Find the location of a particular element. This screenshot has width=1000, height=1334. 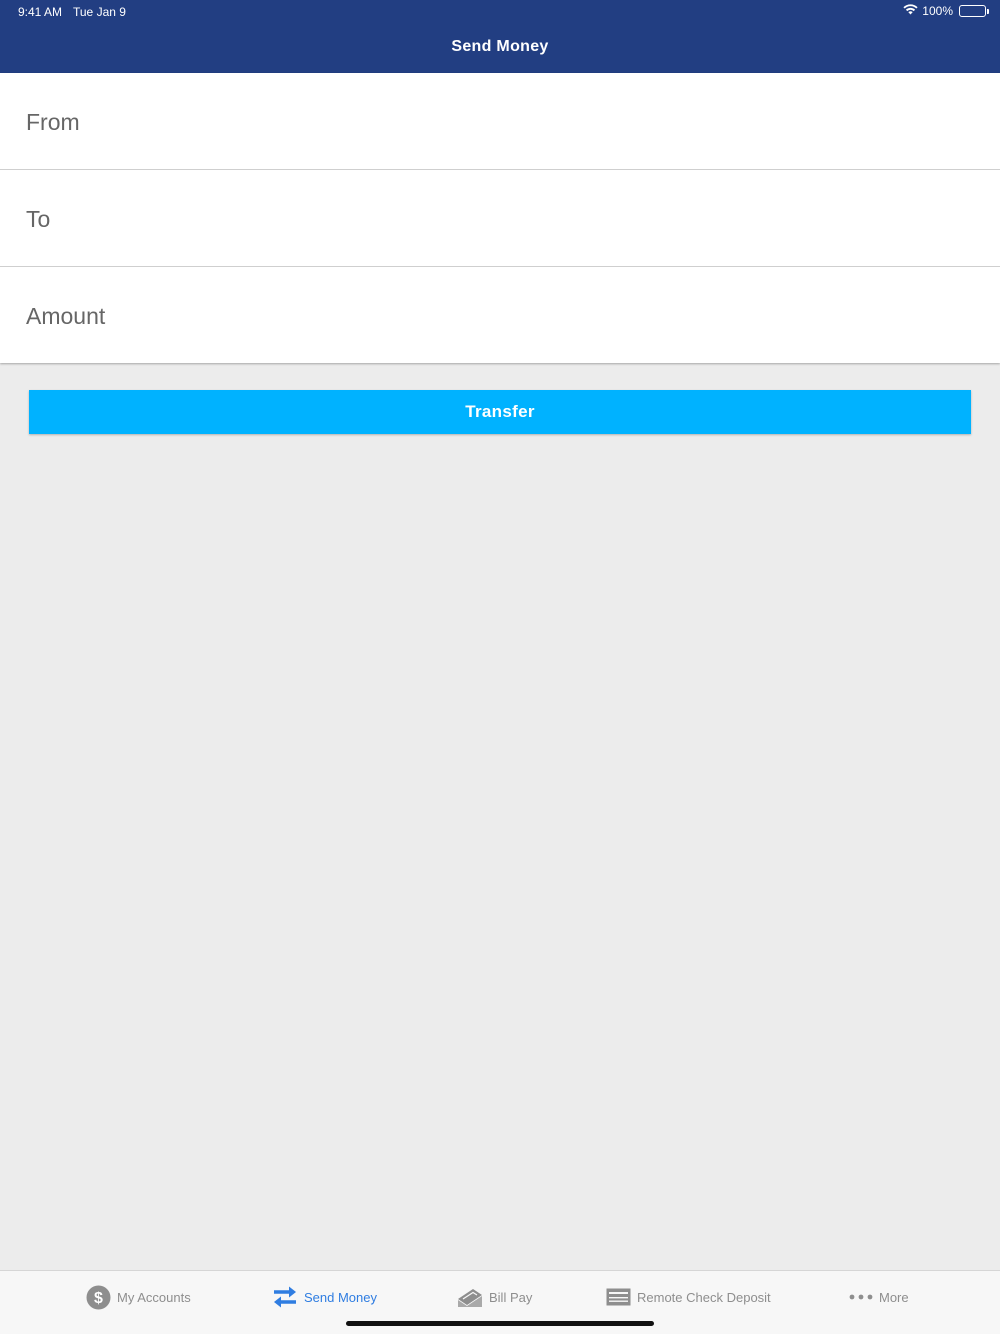

tab-label: Send Money is located at coordinates (340, 1297).